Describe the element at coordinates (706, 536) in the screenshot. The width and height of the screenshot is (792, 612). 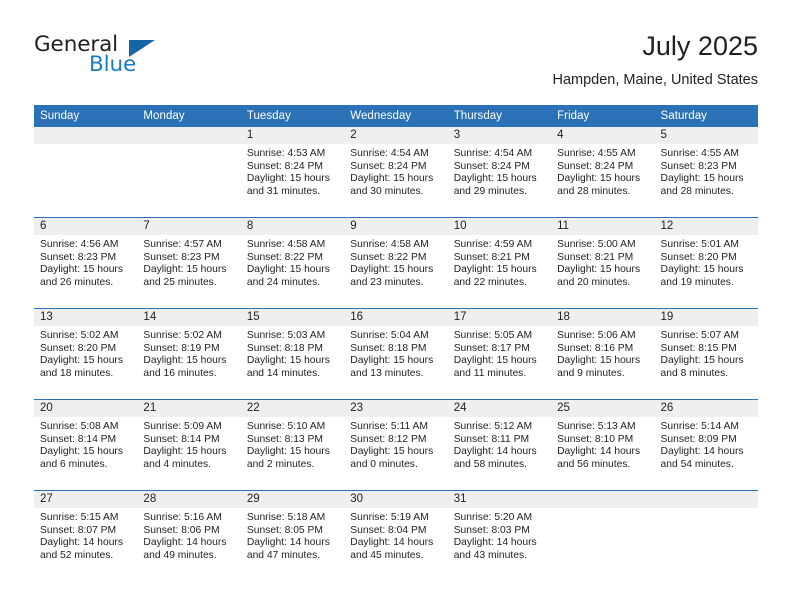
I see `day-cell-inner` at that location.